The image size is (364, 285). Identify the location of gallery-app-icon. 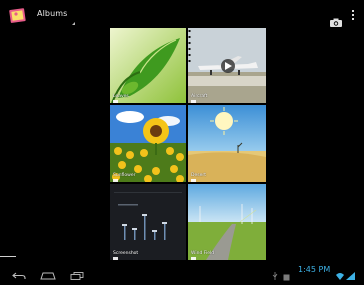
(18, 16).